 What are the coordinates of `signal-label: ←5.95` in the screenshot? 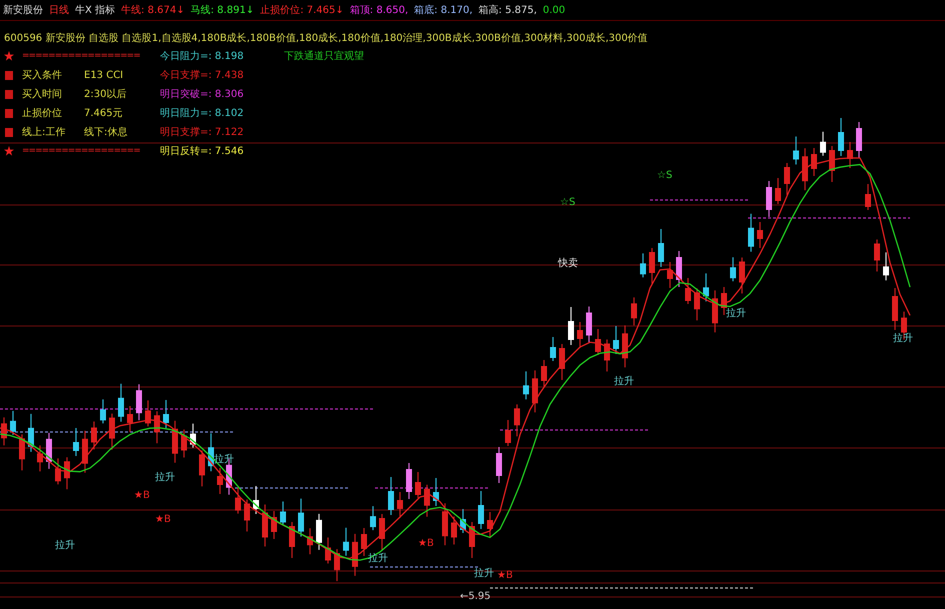 It's located at (475, 596).